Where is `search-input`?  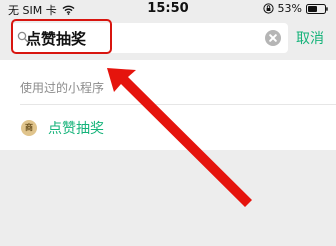 search-input is located at coordinates (146, 38).